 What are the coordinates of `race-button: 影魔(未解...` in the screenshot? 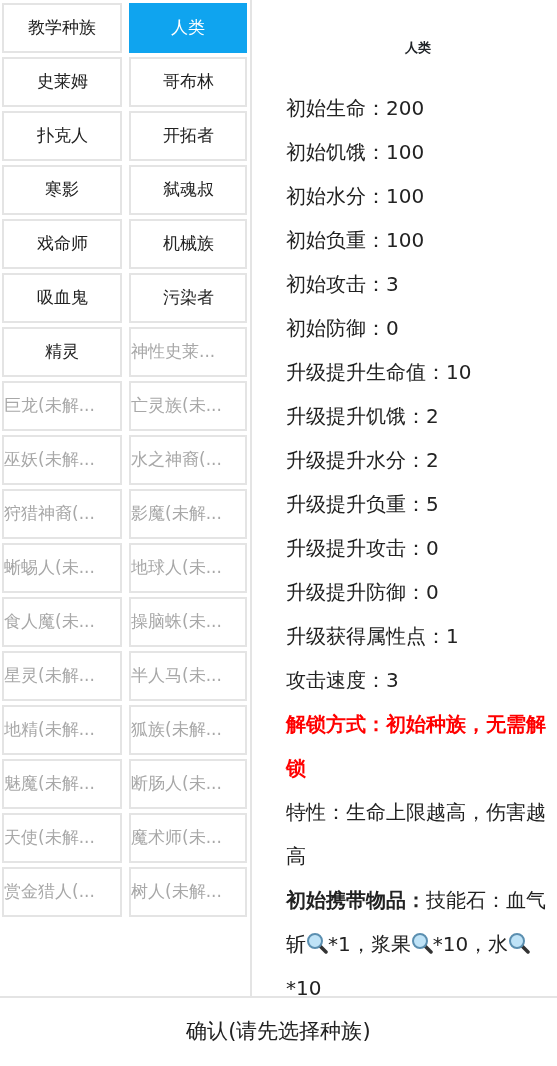 It's located at (188, 514).